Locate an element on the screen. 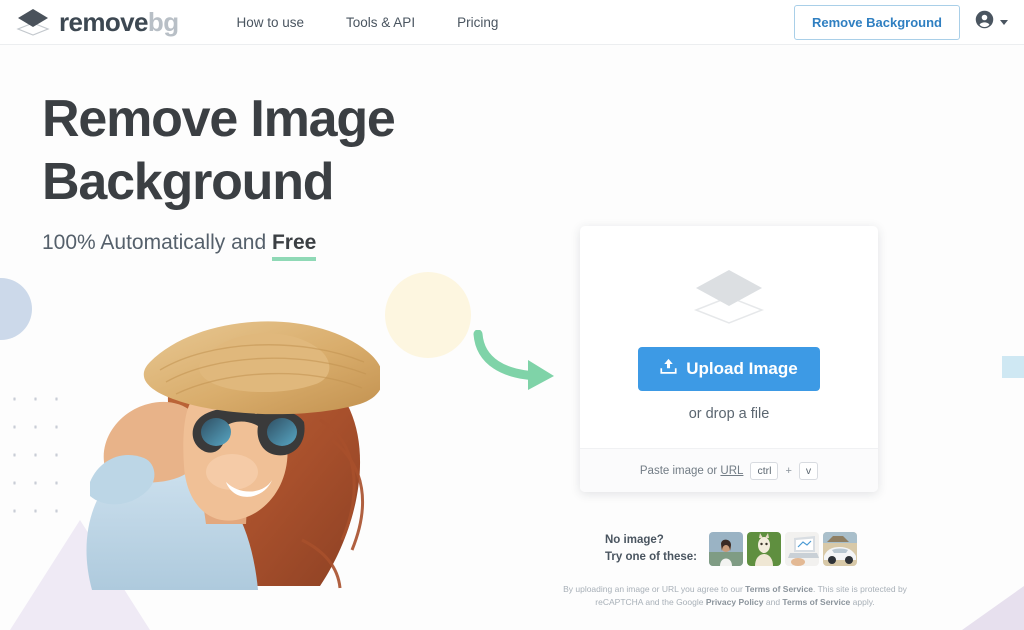 This screenshot has width=1024, height=630. decor-blue-rectangle is located at coordinates (1013, 367).